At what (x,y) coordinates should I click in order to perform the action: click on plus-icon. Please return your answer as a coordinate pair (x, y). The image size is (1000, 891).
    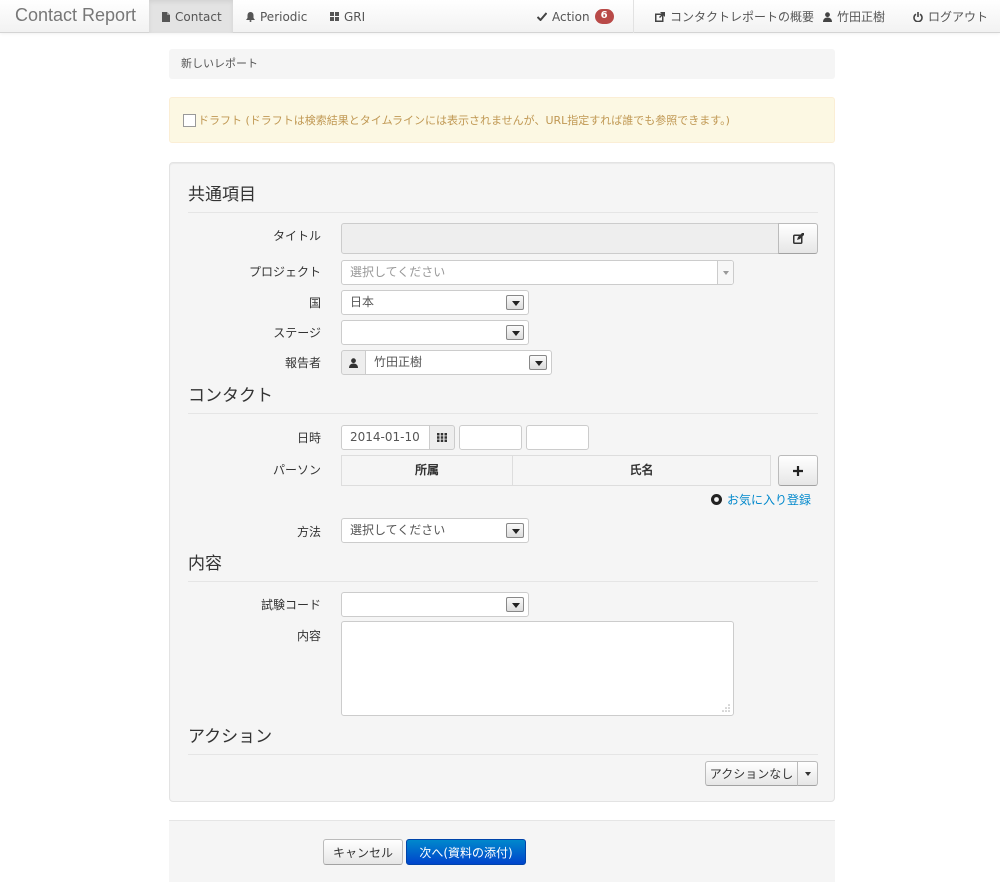
    Looking at the image, I should click on (798, 470).